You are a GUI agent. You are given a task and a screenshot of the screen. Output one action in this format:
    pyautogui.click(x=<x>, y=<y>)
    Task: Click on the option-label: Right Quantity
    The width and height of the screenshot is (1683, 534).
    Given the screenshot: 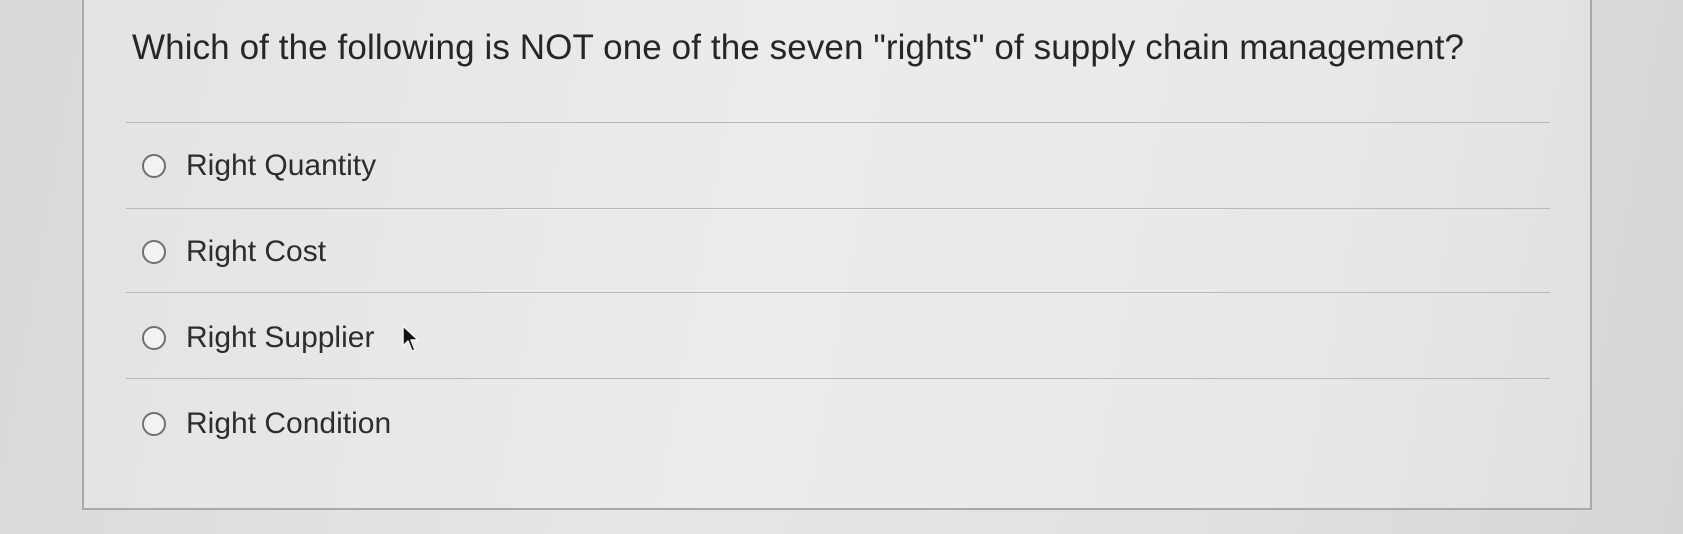 What is the action you would take?
    pyautogui.click(x=281, y=165)
    